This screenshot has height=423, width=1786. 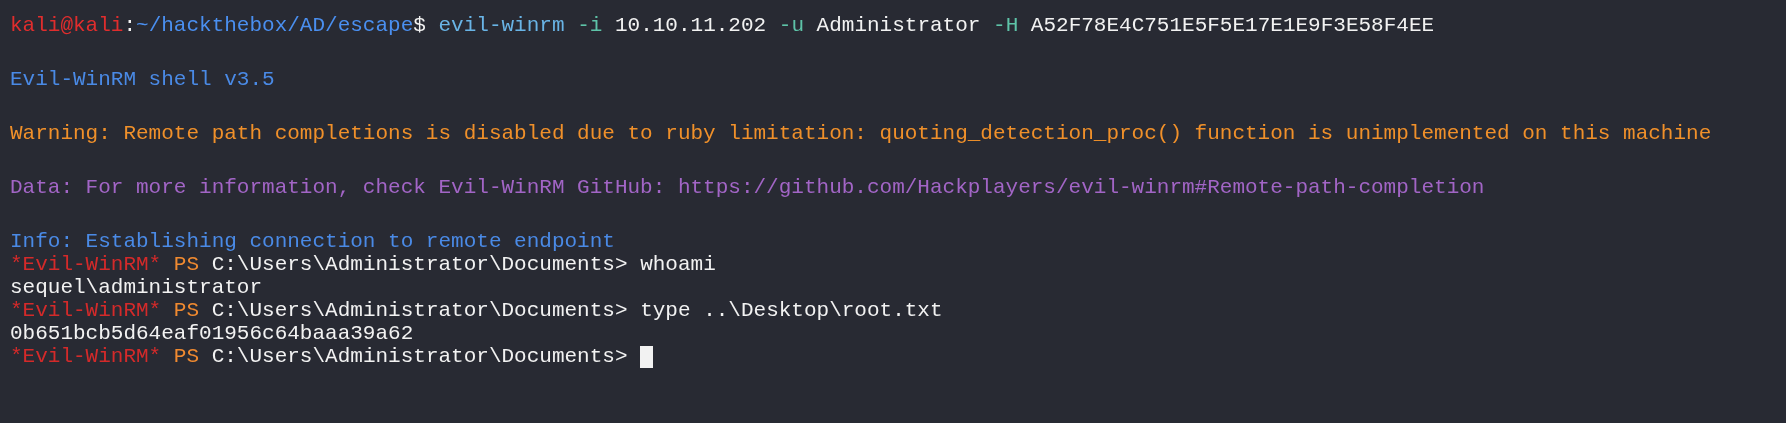 What do you see at coordinates (861, 133) in the screenshot?
I see `terminal-line: Warning: Remote path completions is disabled due to ruby limitation: quoting_detection_proc() function is unimplemented on this machine` at bounding box center [861, 133].